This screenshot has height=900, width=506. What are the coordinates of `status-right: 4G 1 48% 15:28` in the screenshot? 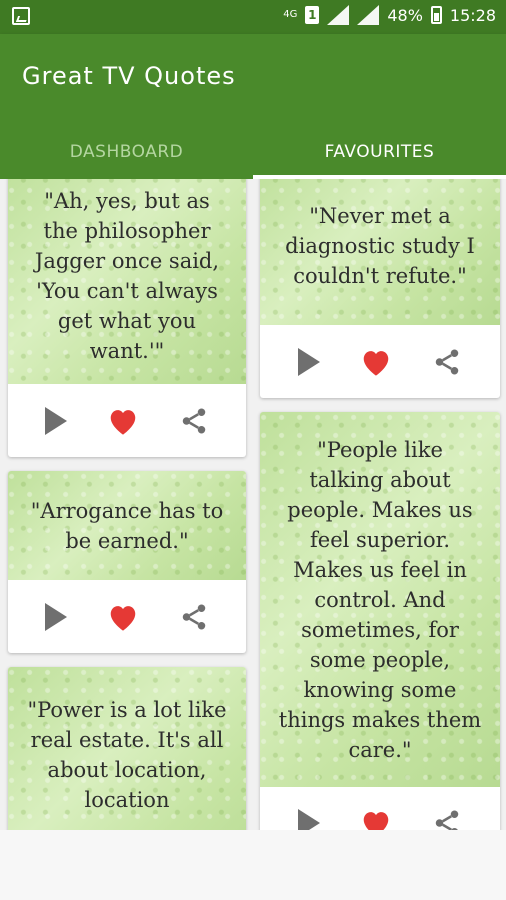 It's located at (389, 15).